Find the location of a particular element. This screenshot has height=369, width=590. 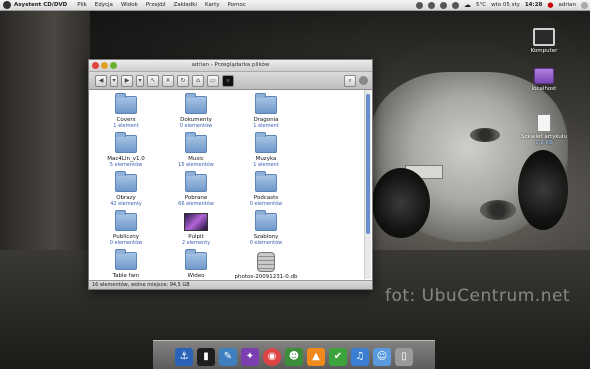

computer-button: ▭ is located at coordinates (213, 80).